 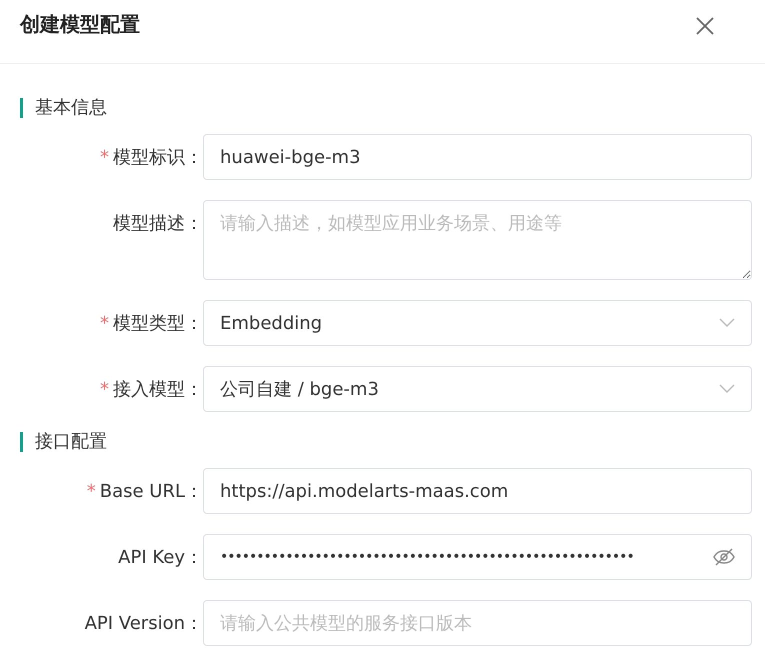 I want to click on field-label: API Key：, so click(x=160, y=557).